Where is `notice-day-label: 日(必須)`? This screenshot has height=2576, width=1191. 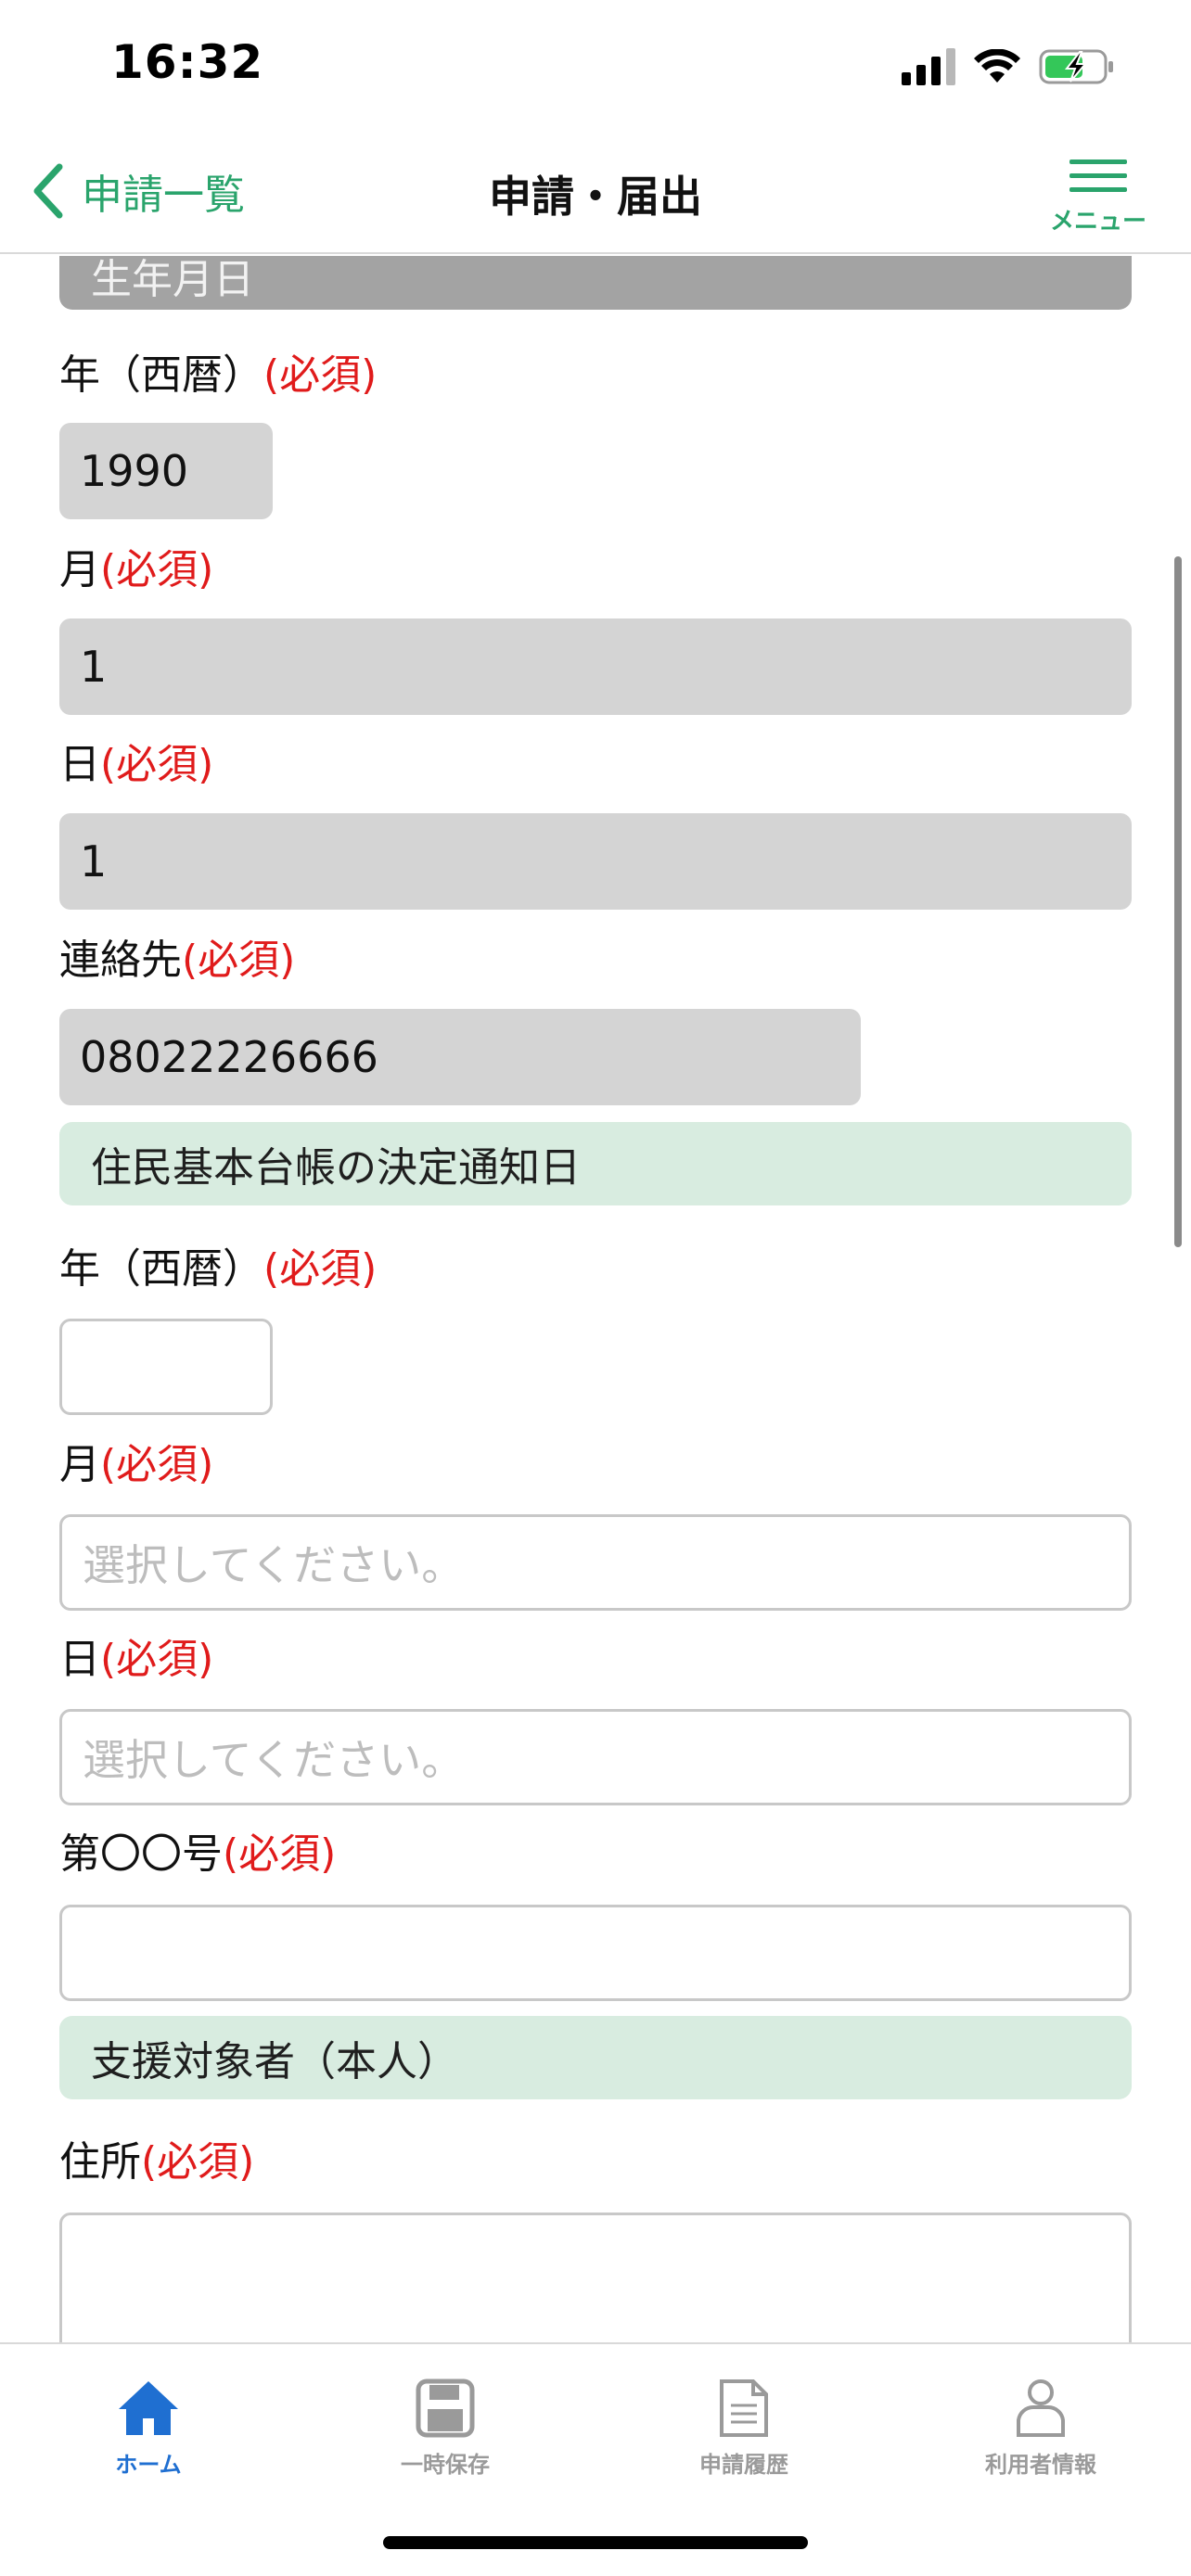
notice-day-label: 日(必須) is located at coordinates (136, 1659).